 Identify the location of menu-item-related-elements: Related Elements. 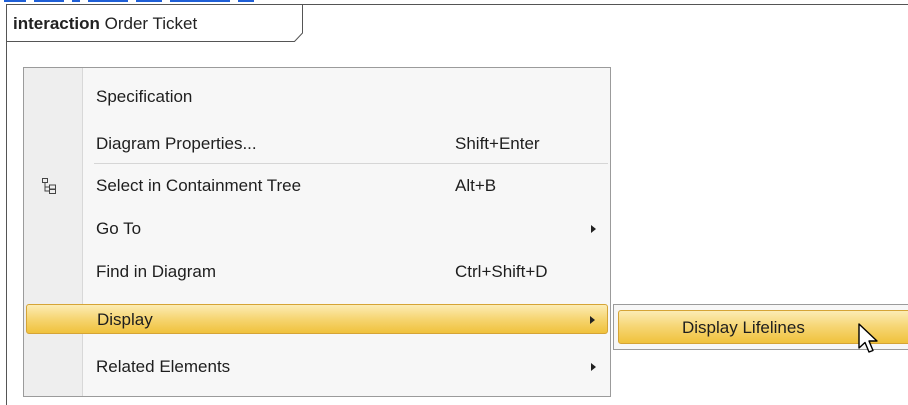
(317, 367).